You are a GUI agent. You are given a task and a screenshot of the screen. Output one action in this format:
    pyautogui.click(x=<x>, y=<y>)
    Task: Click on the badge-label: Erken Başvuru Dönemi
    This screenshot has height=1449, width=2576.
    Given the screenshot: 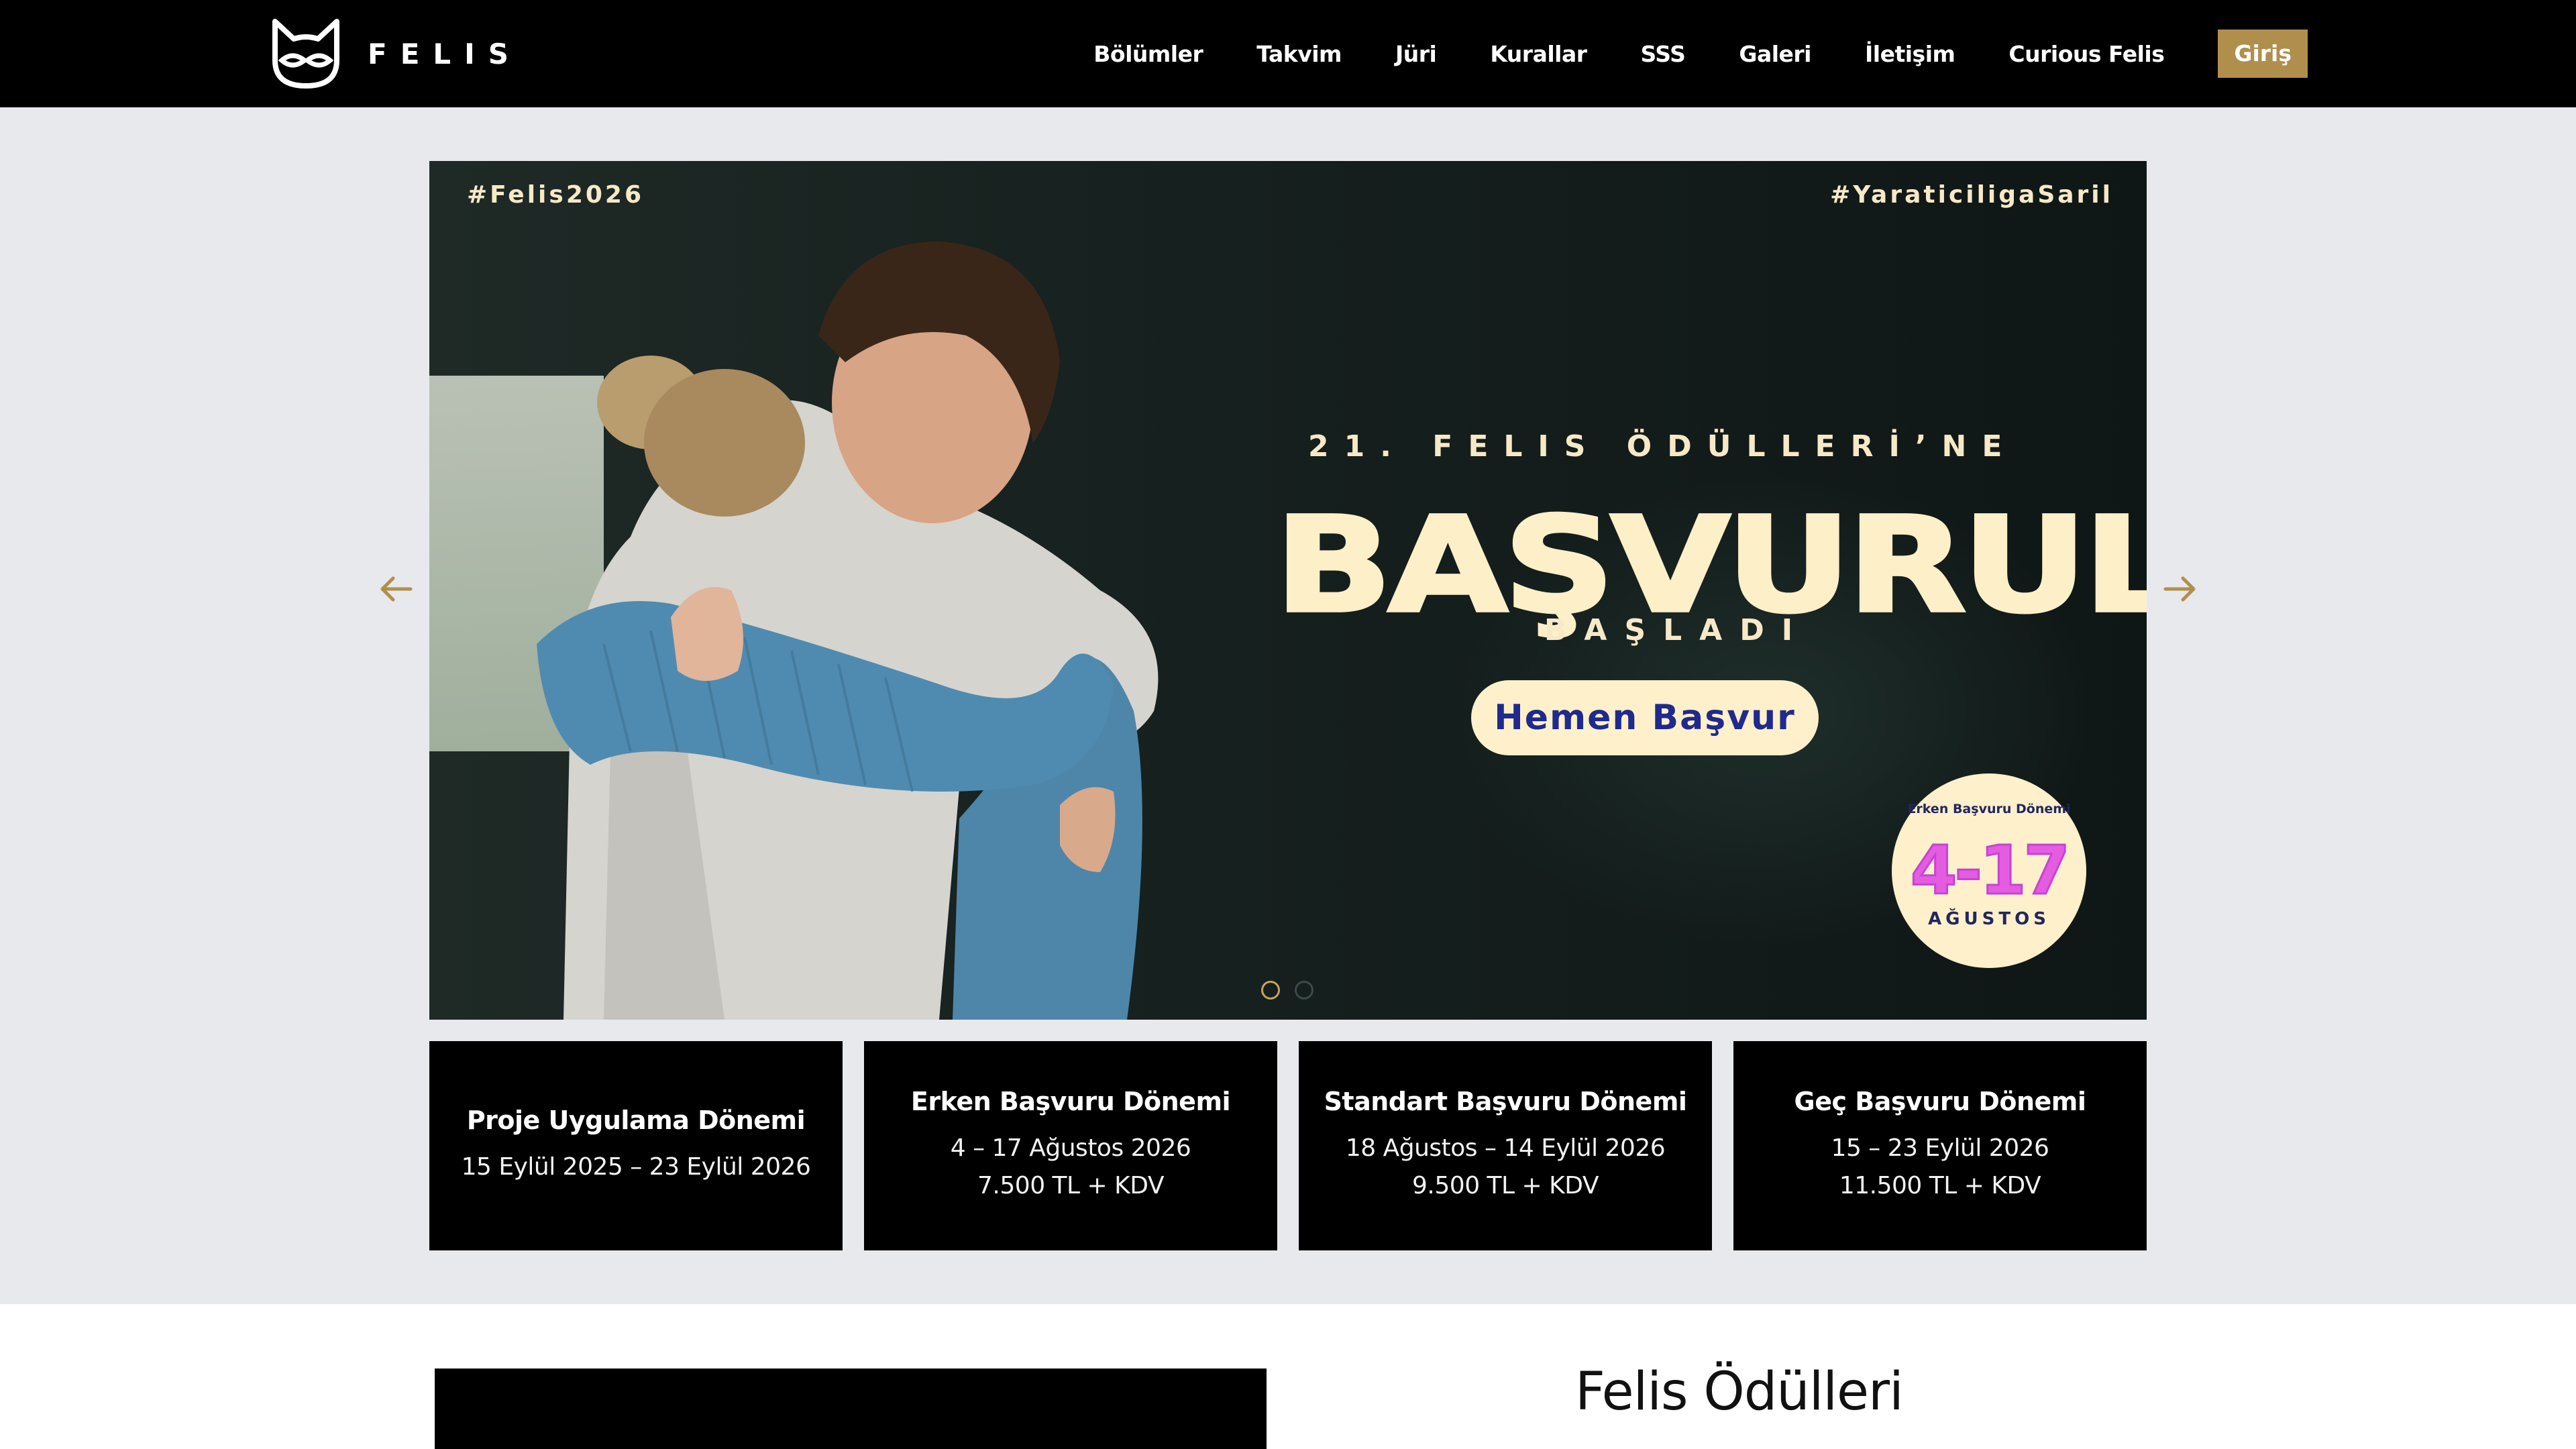 What is the action you would take?
    pyautogui.click(x=1989, y=809)
    